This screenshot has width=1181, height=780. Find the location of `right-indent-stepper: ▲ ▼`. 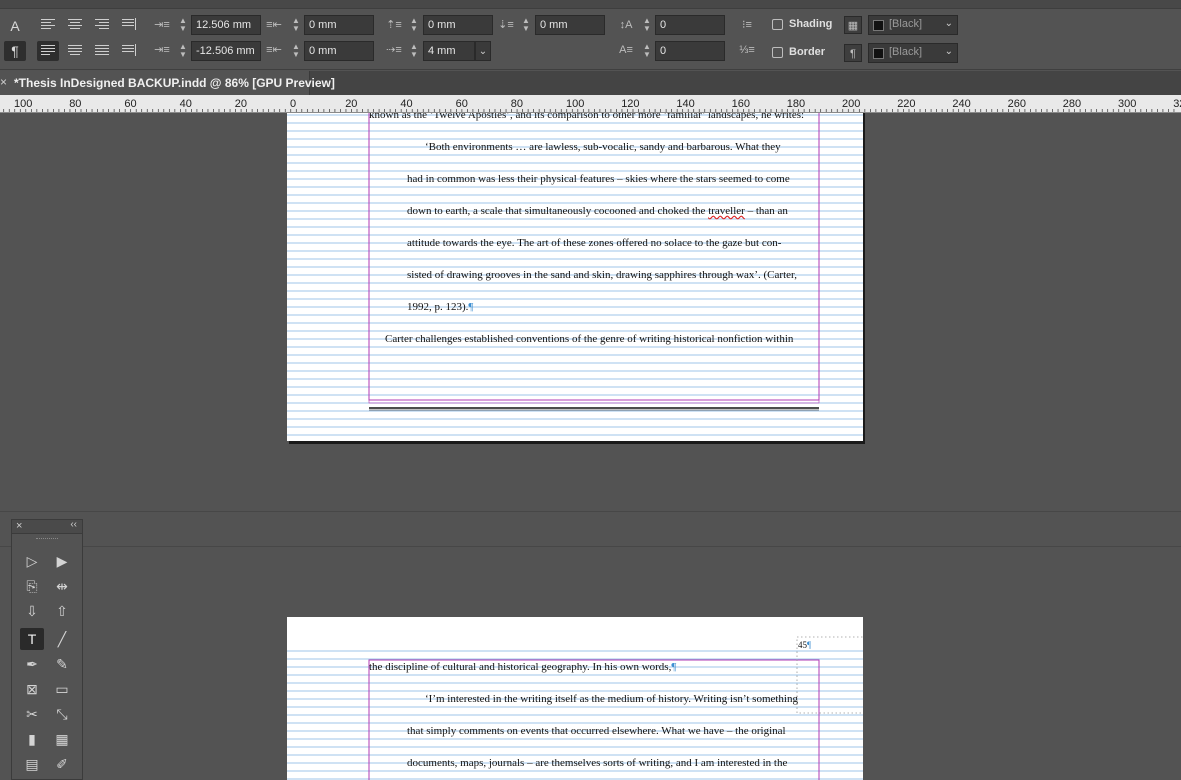

right-indent-stepper: ▲ ▼ is located at coordinates (296, 25).